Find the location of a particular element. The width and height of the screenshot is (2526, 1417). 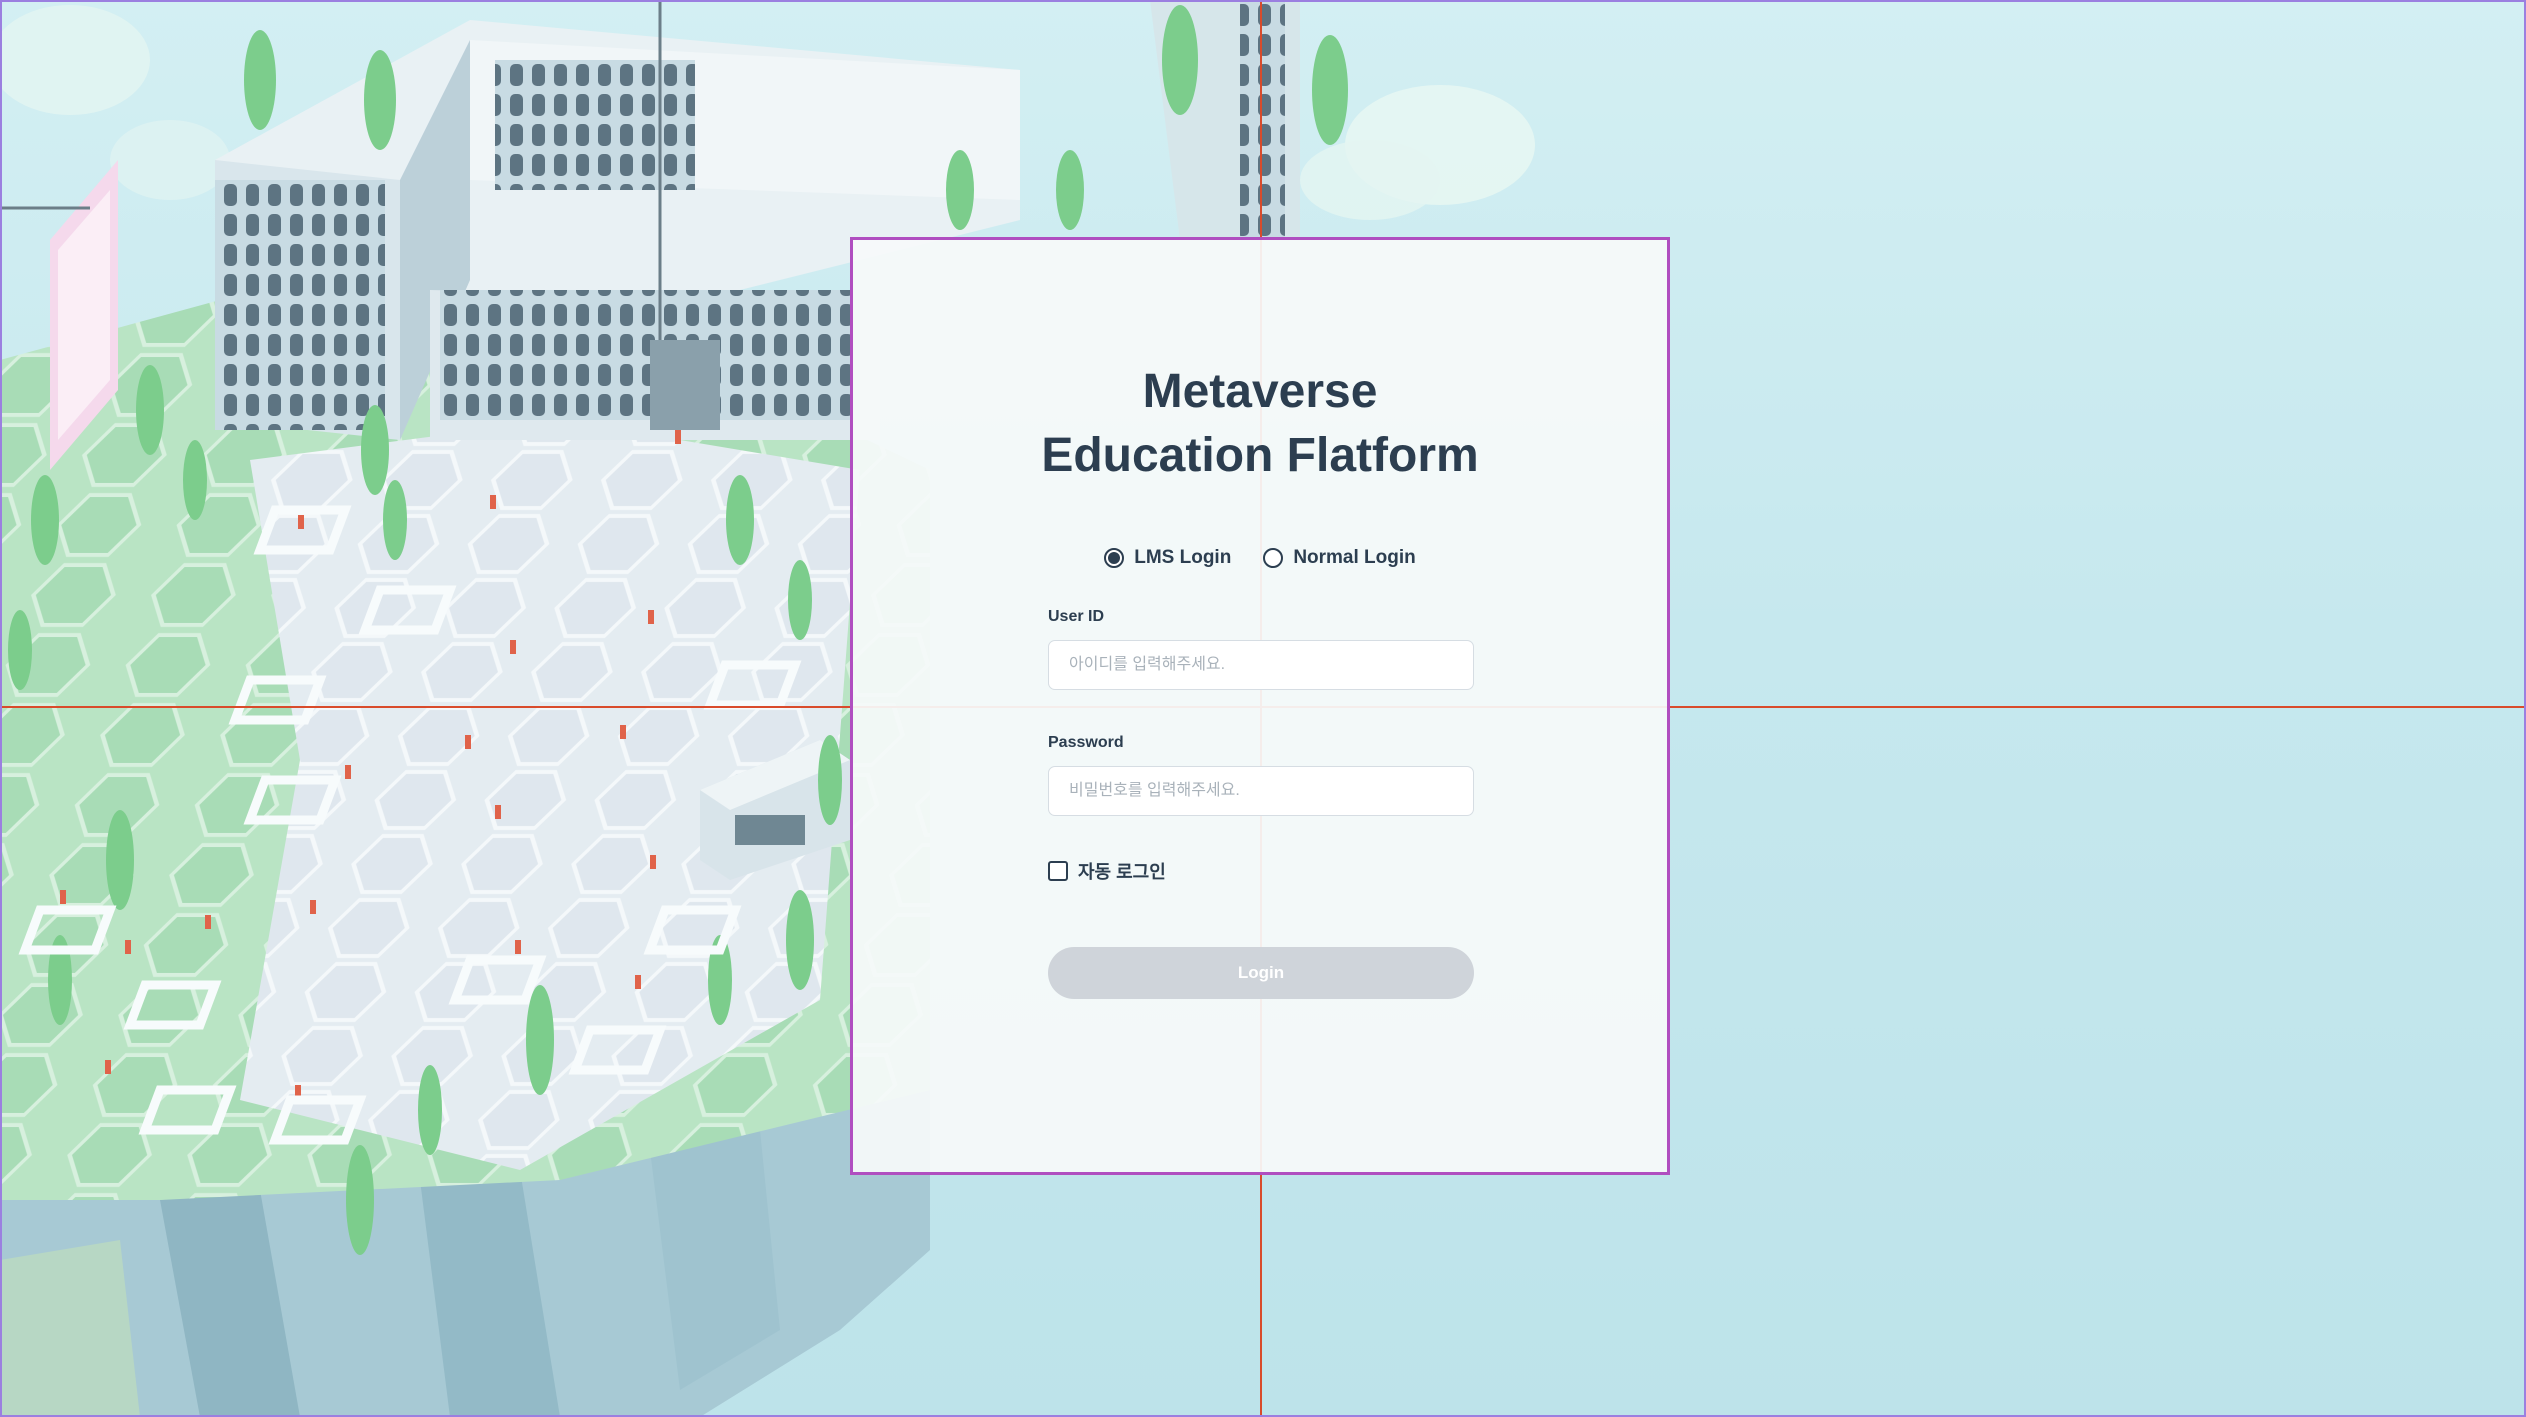

user-id-input is located at coordinates (1261, 665).